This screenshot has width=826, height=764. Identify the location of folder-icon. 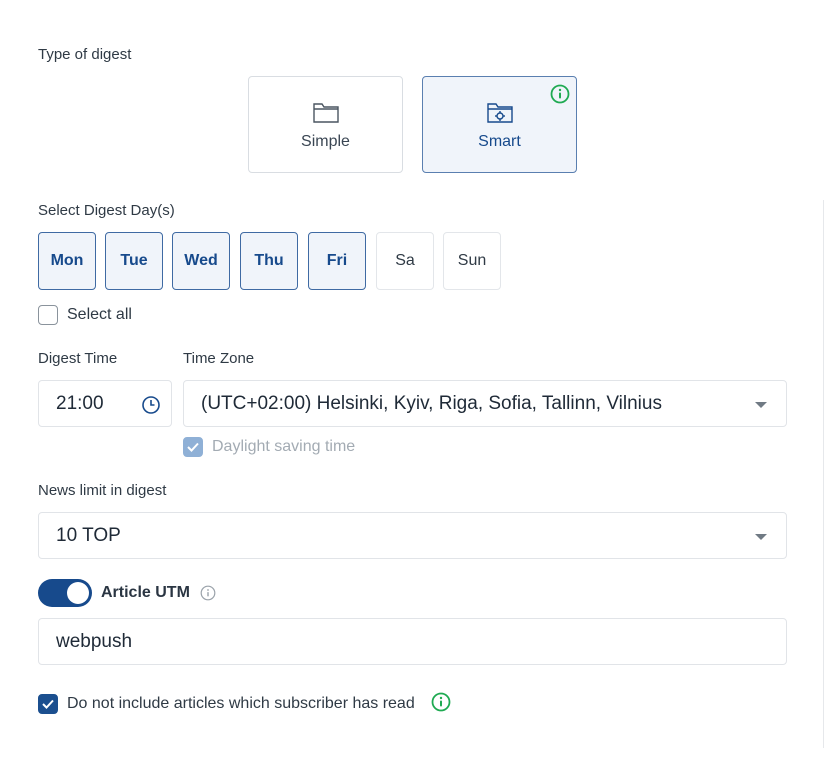
(325, 112).